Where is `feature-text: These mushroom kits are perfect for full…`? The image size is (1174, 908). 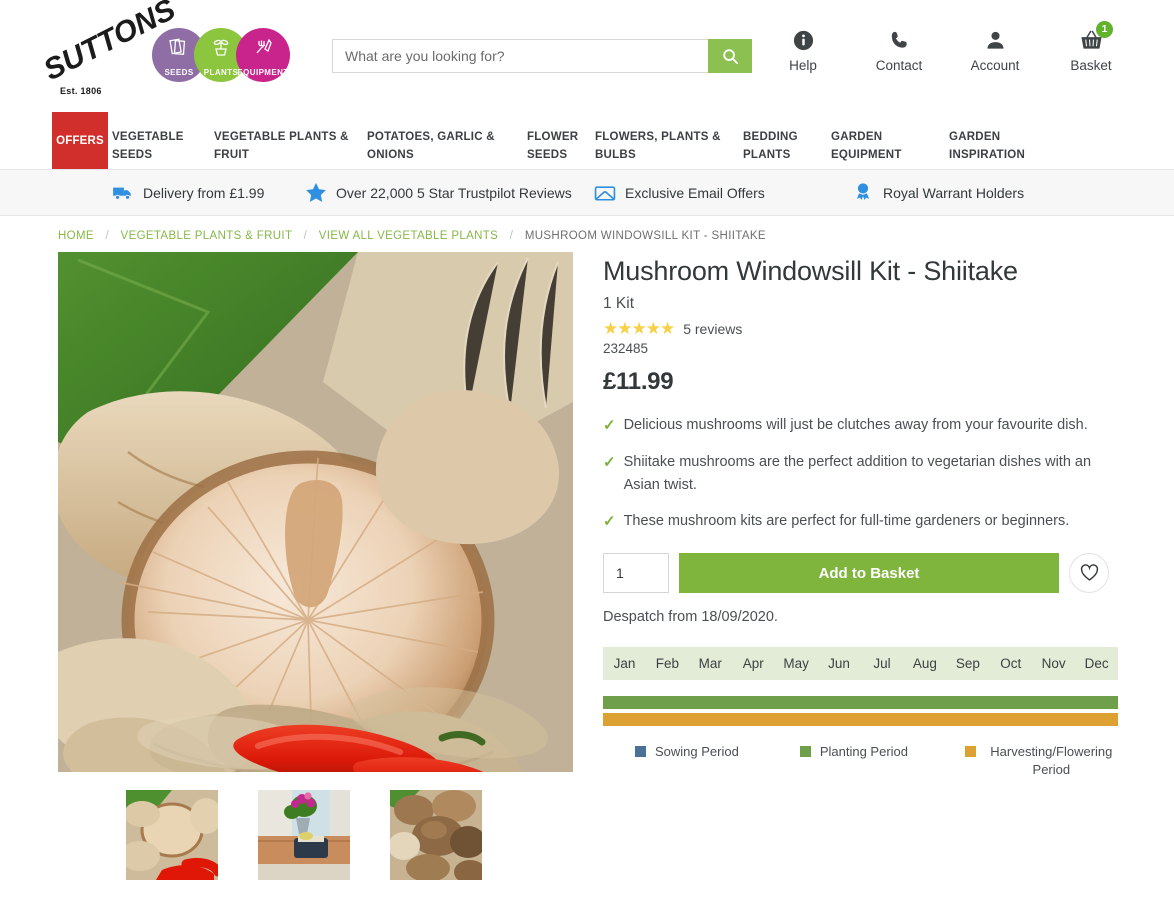
feature-text: These mushroom kits are perfect for full… is located at coordinates (846, 521).